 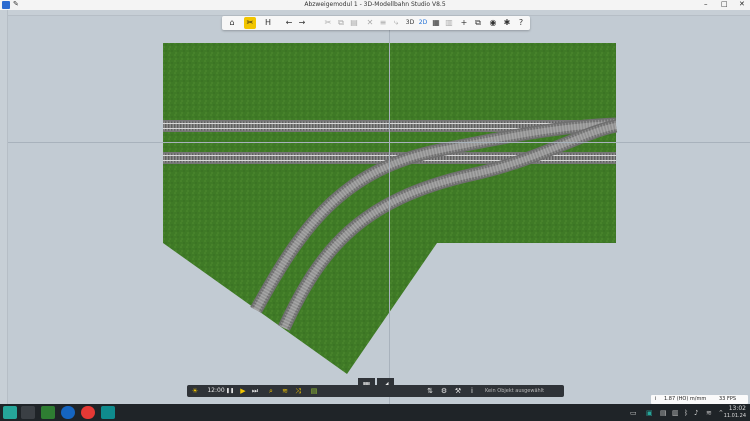 I want to click on delete-icon: ✕, so click(x=370, y=23).